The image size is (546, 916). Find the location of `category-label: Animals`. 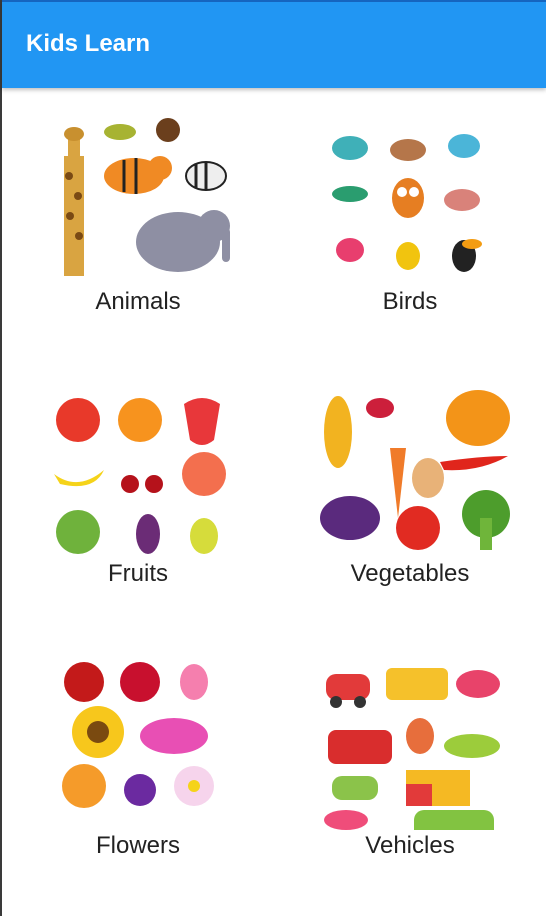

category-label: Animals is located at coordinates (138, 301).